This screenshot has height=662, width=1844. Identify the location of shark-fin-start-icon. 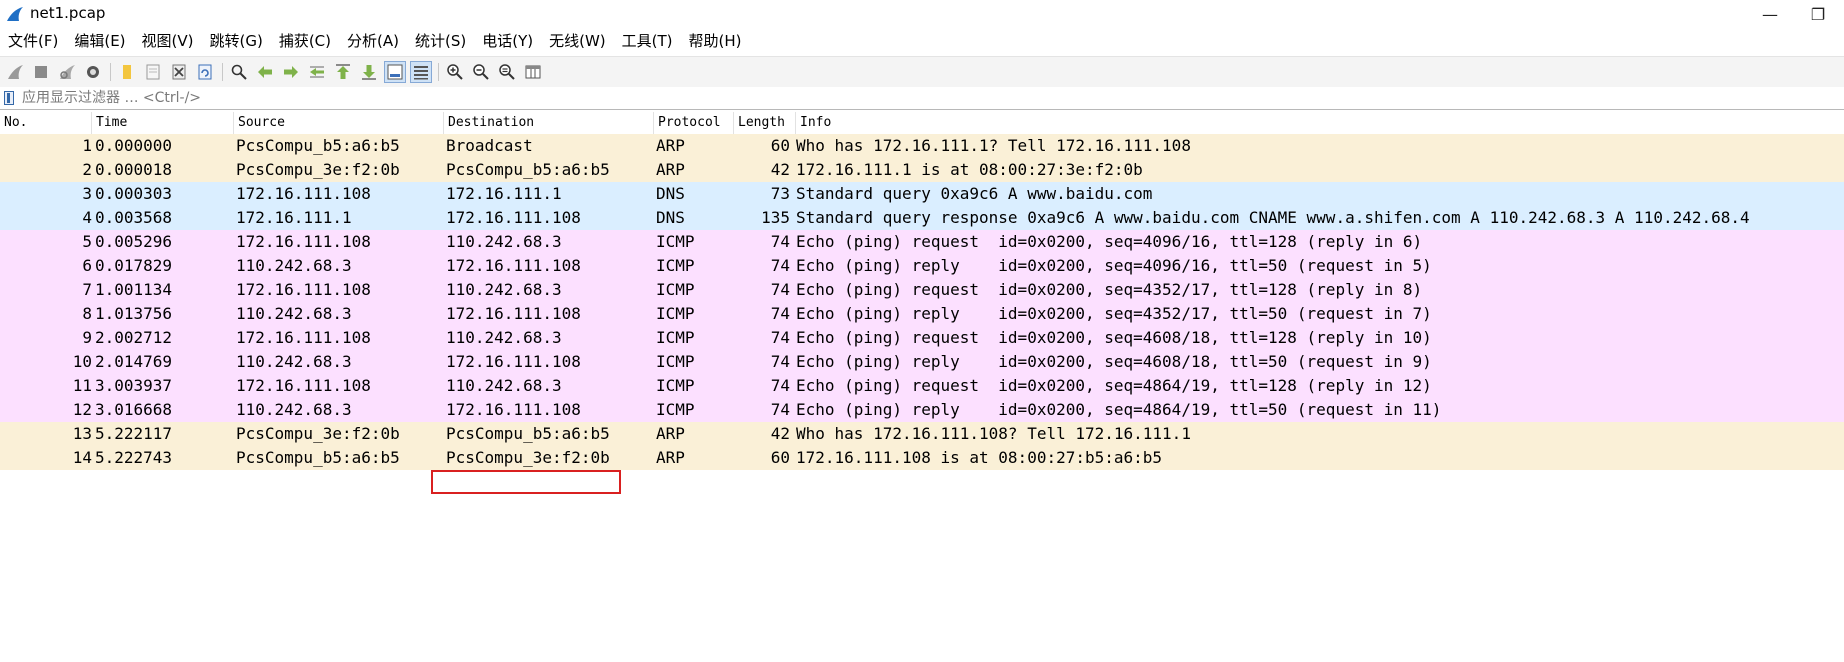
(15, 72).